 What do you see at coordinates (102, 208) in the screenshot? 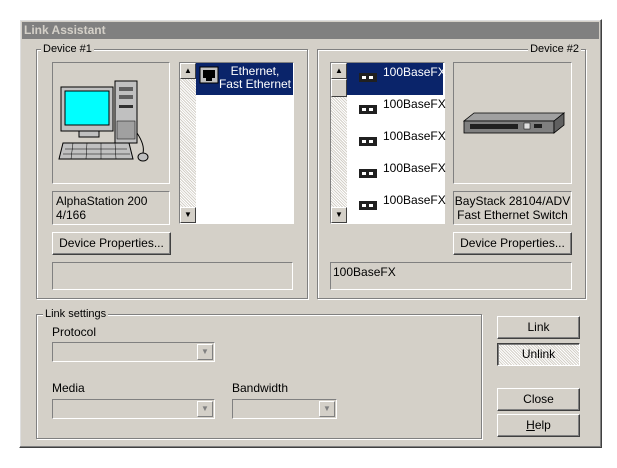
I see `device1-name: AlphaStation 200 4/166` at bounding box center [102, 208].